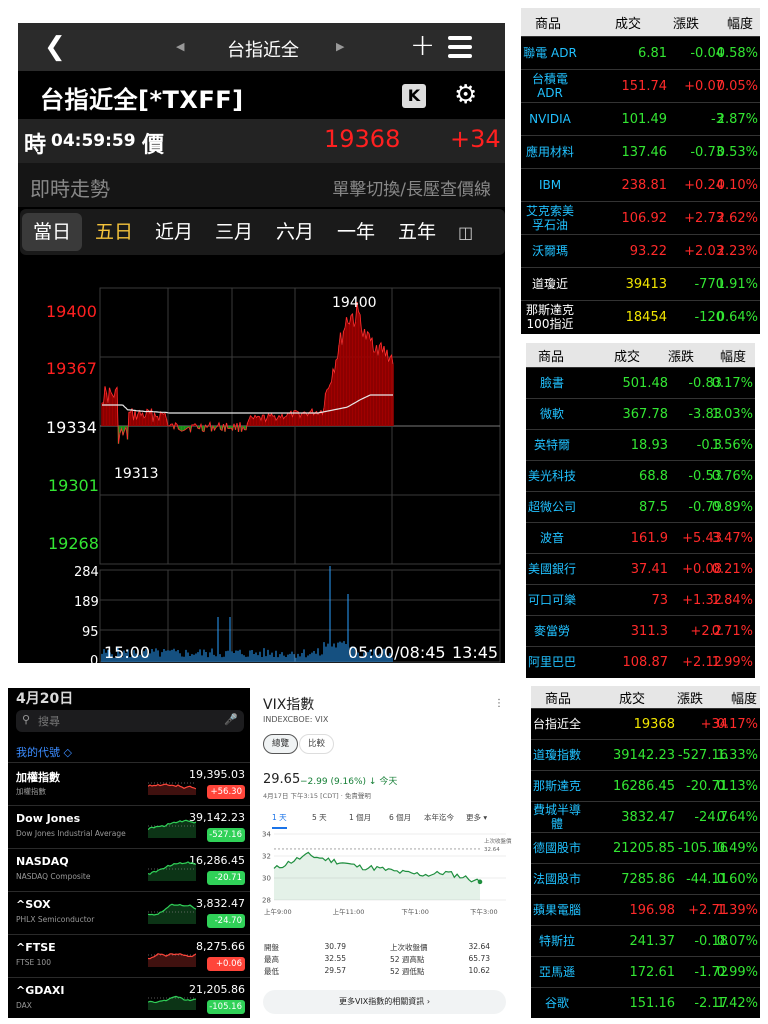 The height and width of the screenshot is (1024, 768). What do you see at coordinates (640, 599) in the screenshot?
I see `table-row: 可口可樂 73 +1.32 1.84%` at bounding box center [640, 599].